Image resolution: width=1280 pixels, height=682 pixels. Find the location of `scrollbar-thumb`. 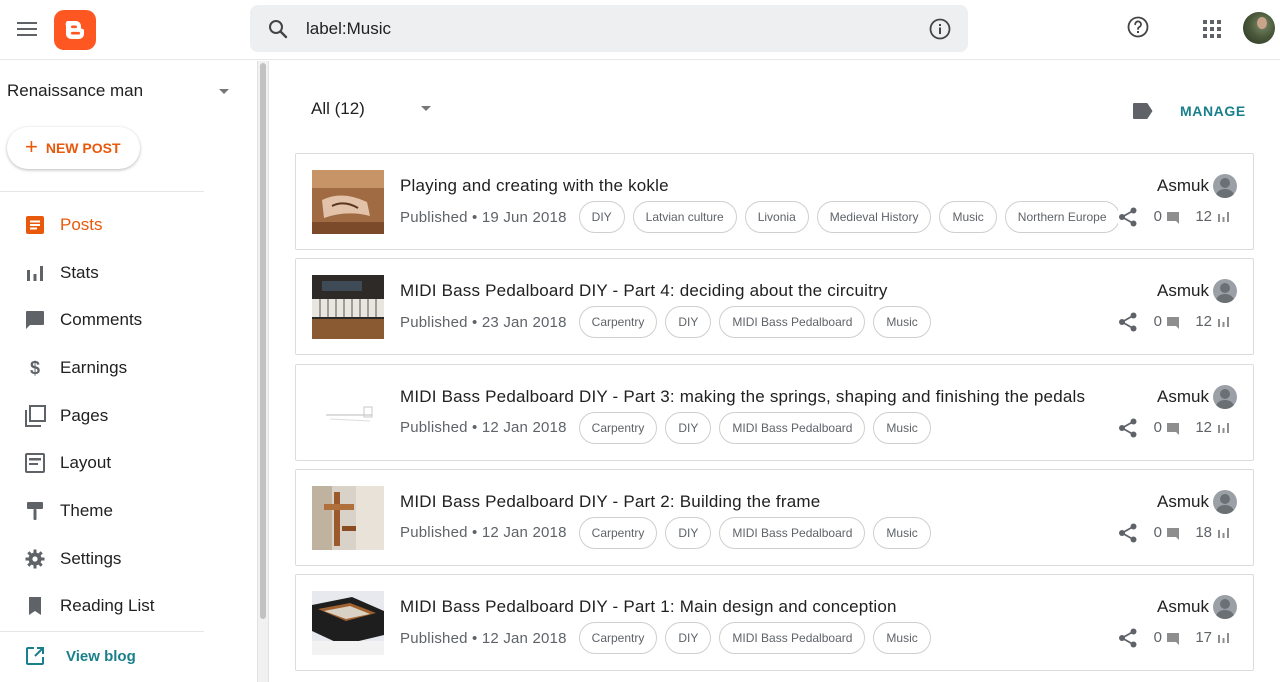

scrollbar-thumb is located at coordinates (263, 341).